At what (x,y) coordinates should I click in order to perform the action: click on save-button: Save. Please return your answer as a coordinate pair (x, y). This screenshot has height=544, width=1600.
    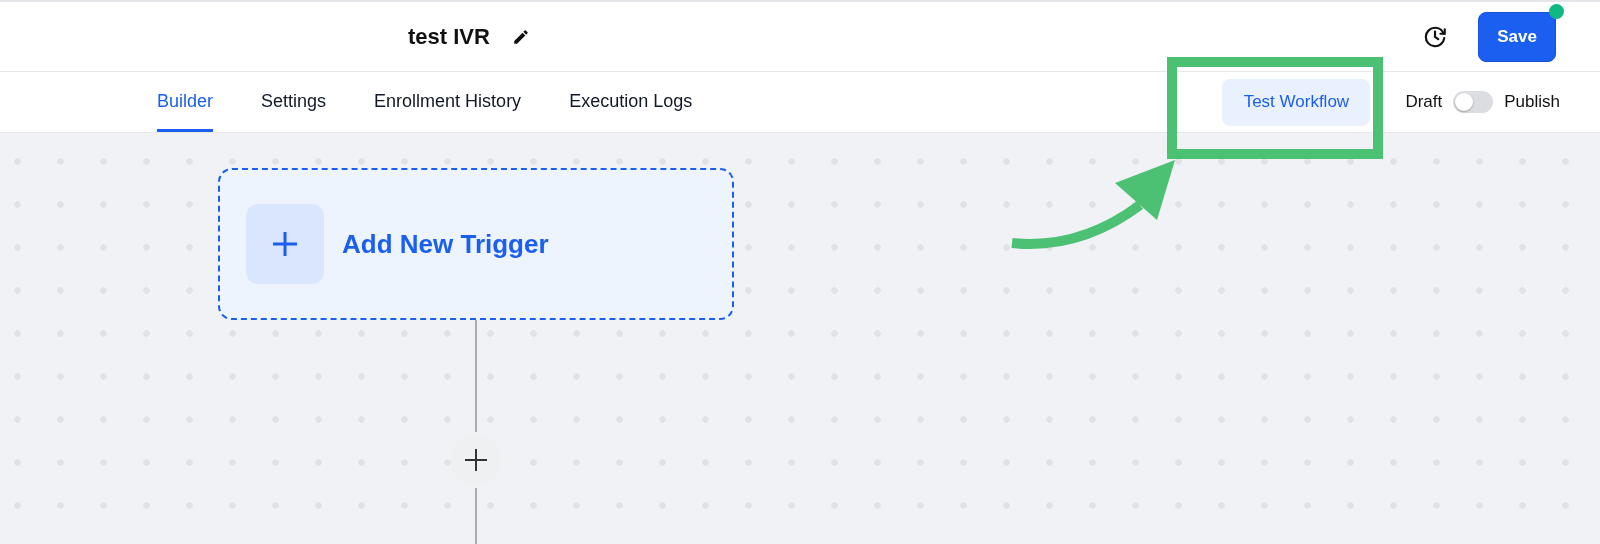
    Looking at the image, I should click on (1517, 36).